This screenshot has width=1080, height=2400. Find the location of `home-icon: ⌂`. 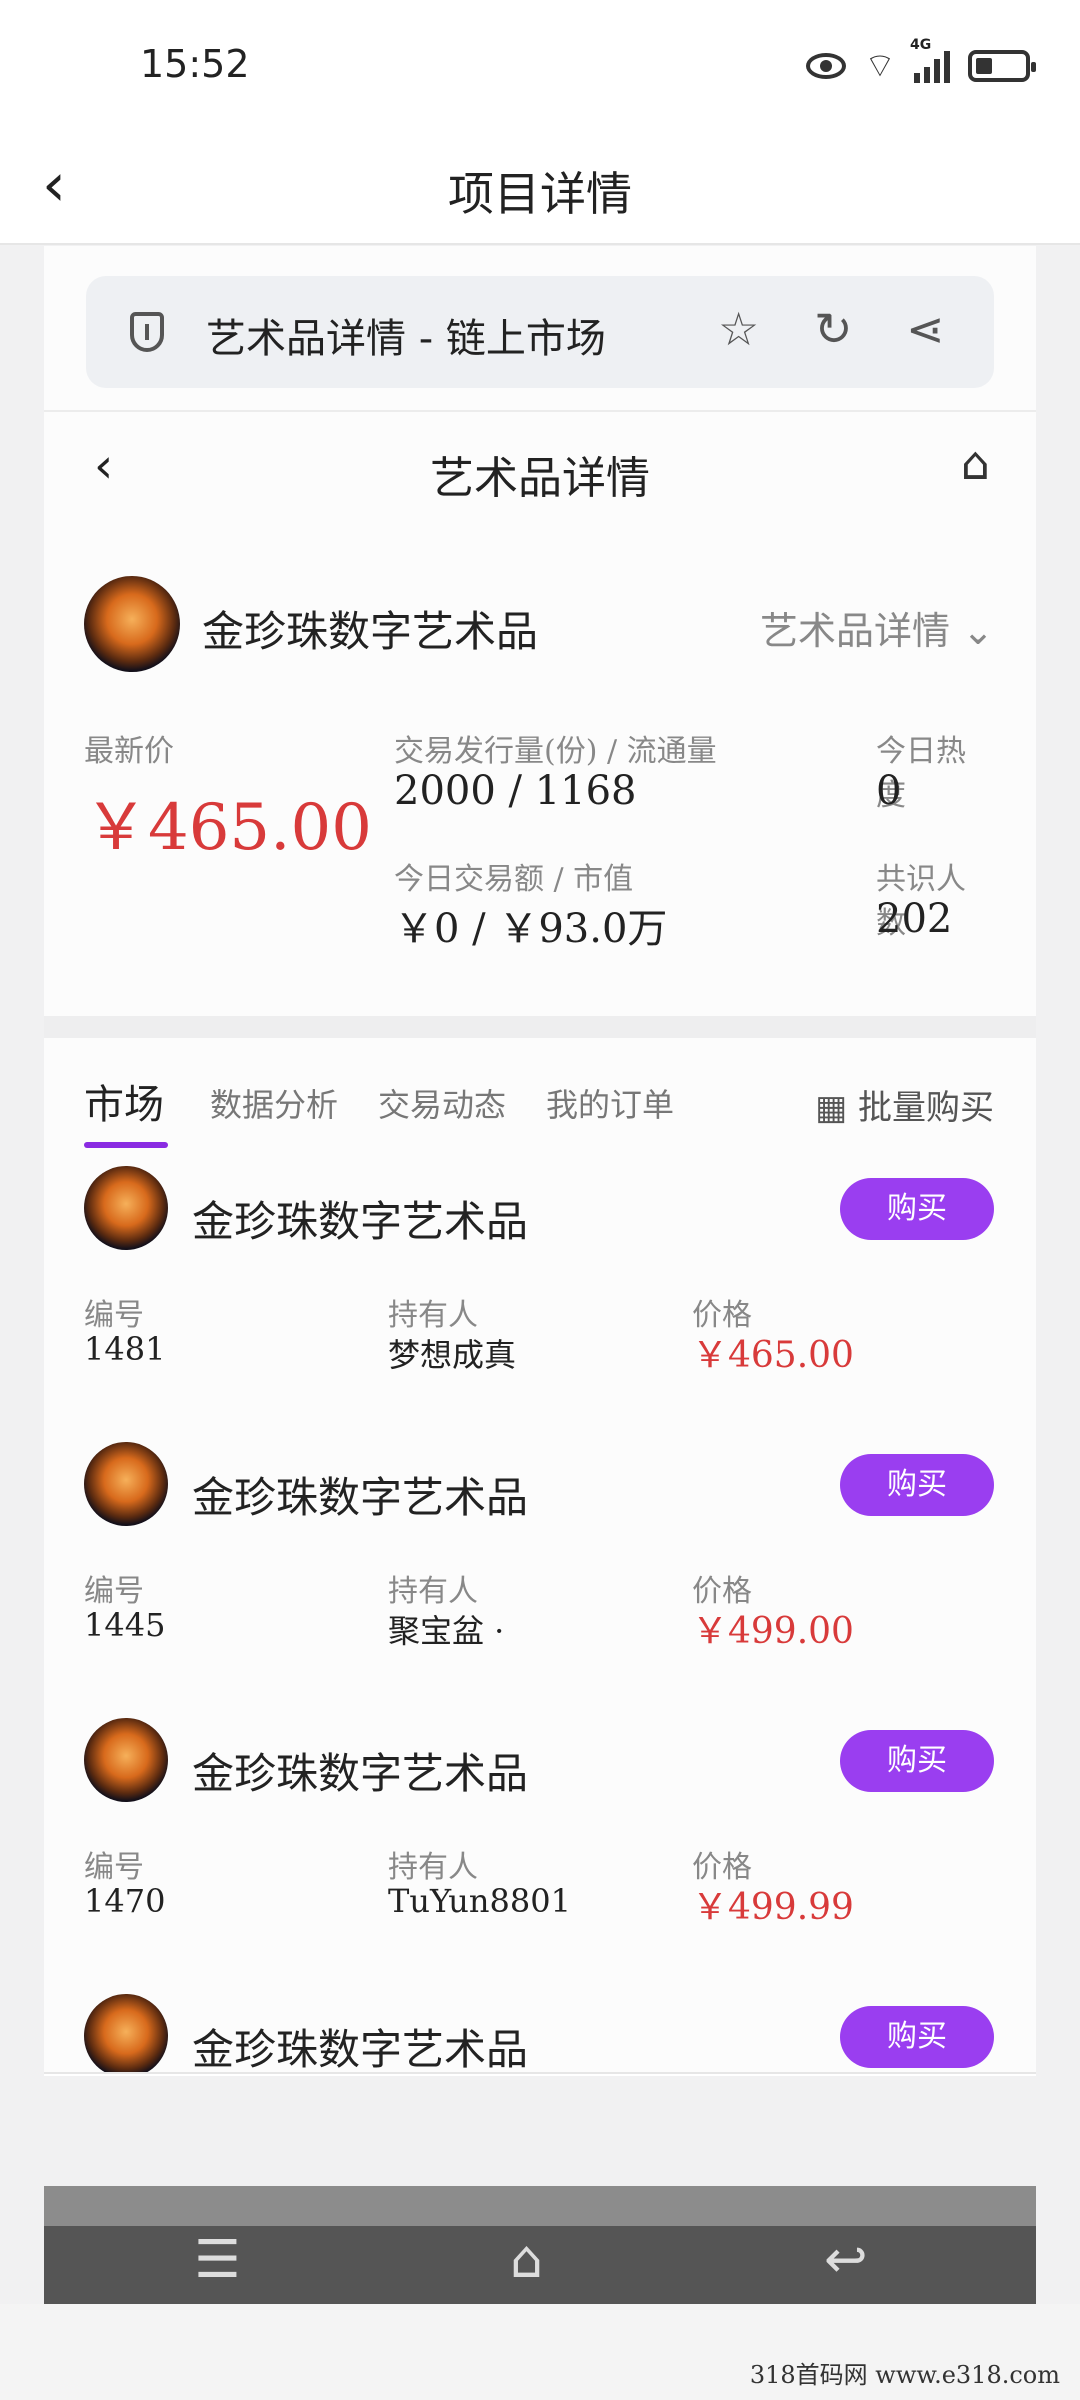

home-icon: ⌂ is located at coordinates (975, 463).